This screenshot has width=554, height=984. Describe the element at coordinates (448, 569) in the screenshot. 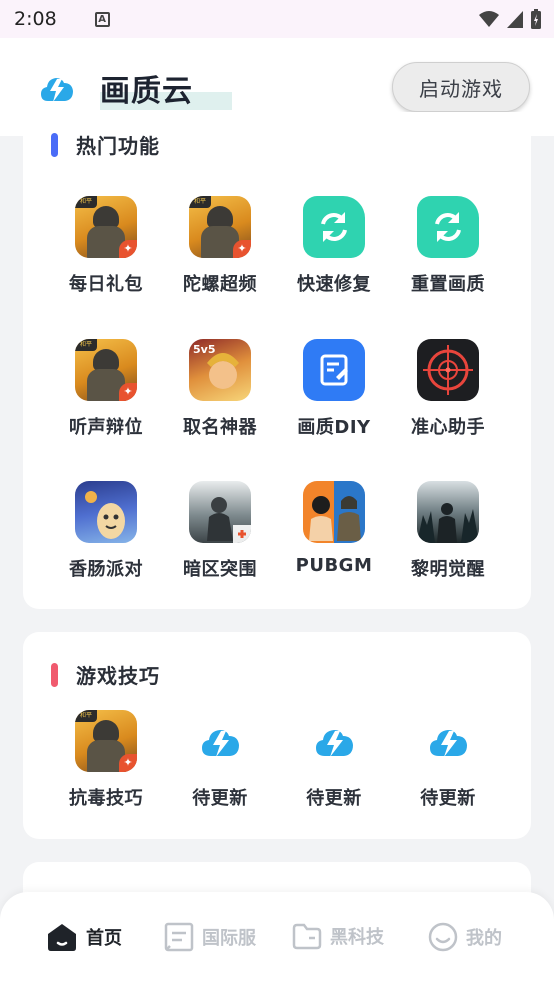

I see `feature-label: 黎明觉醒` at that location.